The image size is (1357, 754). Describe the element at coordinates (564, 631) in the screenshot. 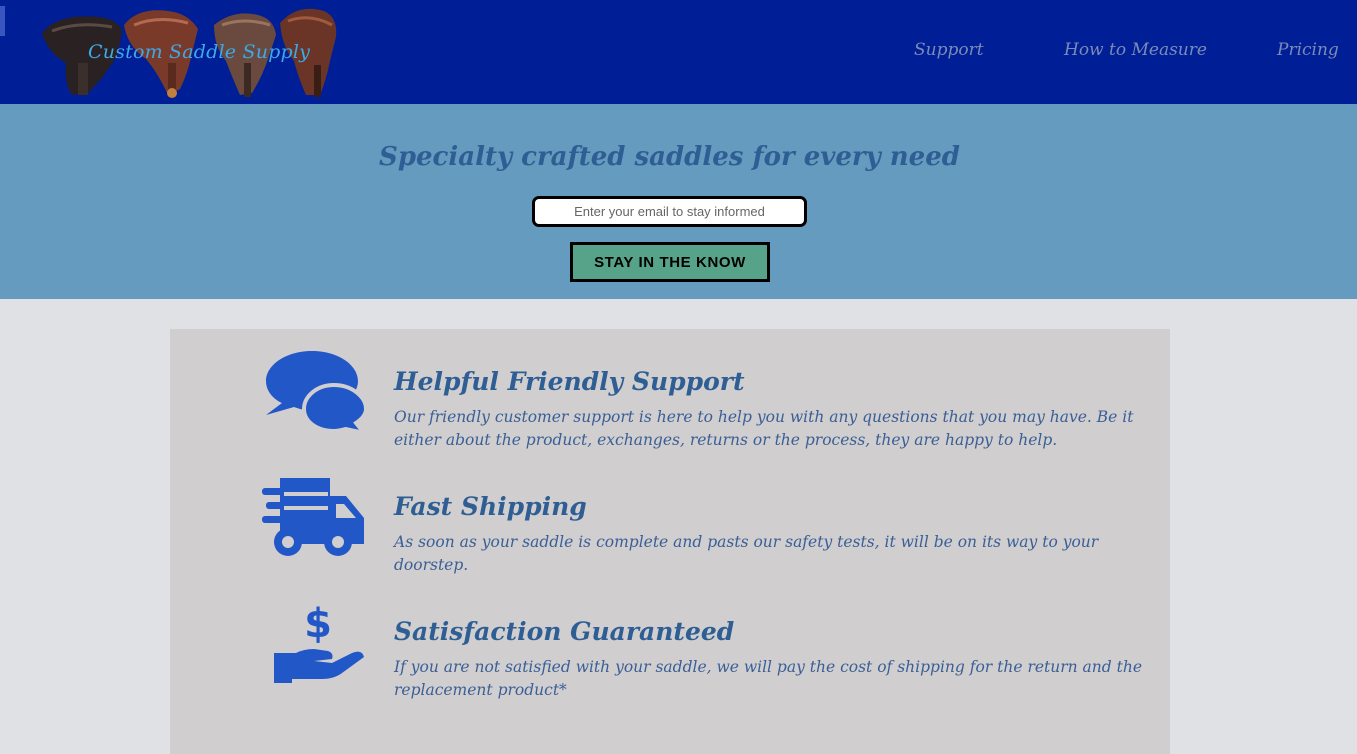

I see `feature-heading: Satisfaction Guaranteed` at that location.